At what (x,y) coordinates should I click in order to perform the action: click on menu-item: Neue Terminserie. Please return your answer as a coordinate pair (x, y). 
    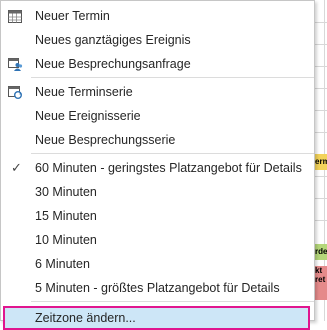
    Looking at the image, I should click on (157, 92).